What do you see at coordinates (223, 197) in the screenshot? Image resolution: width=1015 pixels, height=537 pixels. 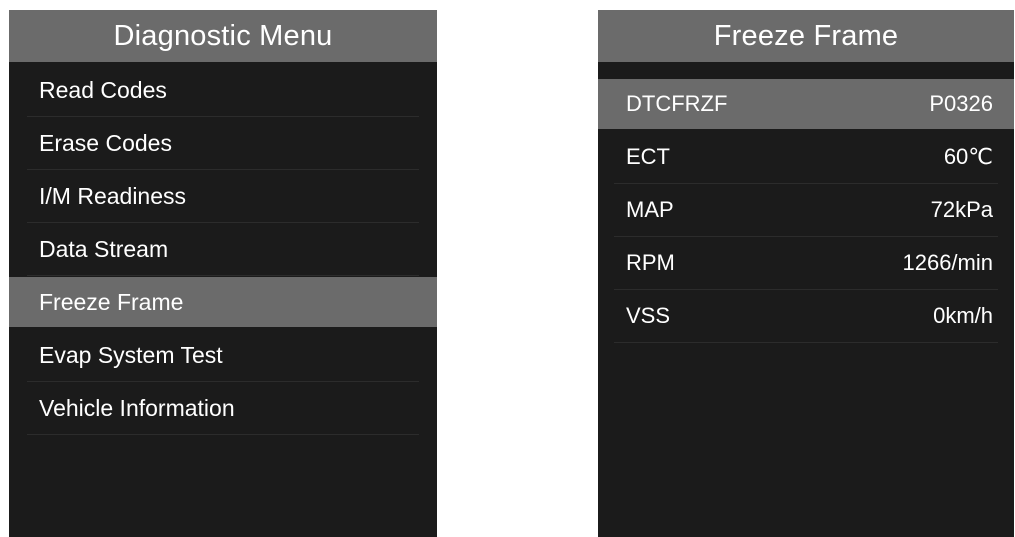 I see `menu-item-im-readiness: I/M Readiness` at bounding box center [223, 197].